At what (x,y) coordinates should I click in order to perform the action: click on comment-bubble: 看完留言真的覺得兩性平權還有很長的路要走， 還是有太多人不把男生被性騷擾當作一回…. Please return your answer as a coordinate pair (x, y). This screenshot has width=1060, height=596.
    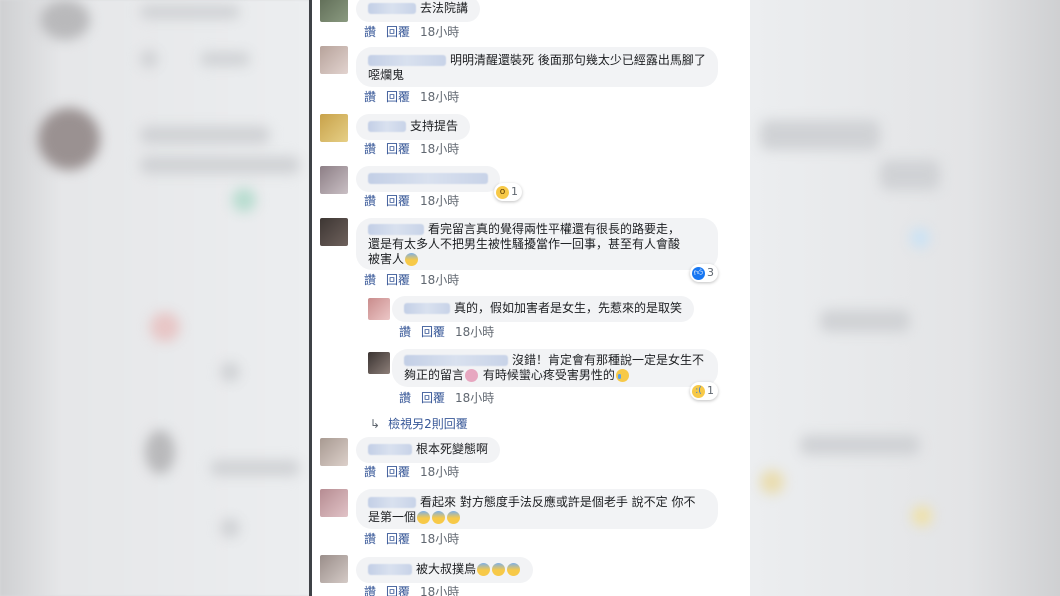
    Looking at the image, I should click on (537, 244).